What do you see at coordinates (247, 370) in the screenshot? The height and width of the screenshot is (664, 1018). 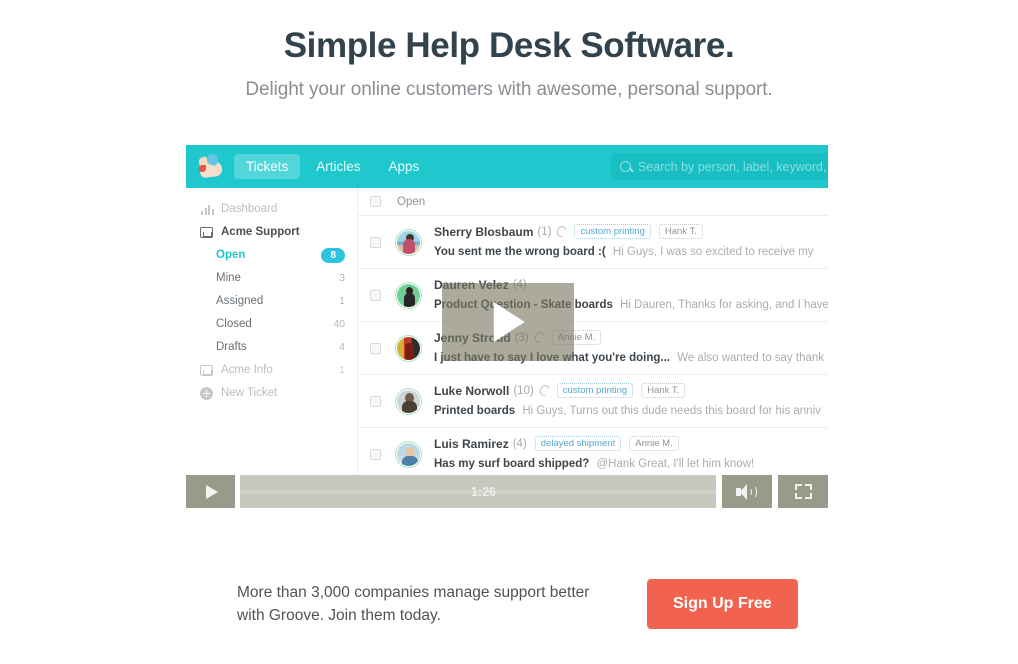 I see `sidebar-item-label: Acme Info` at bounding box center [247, 370].